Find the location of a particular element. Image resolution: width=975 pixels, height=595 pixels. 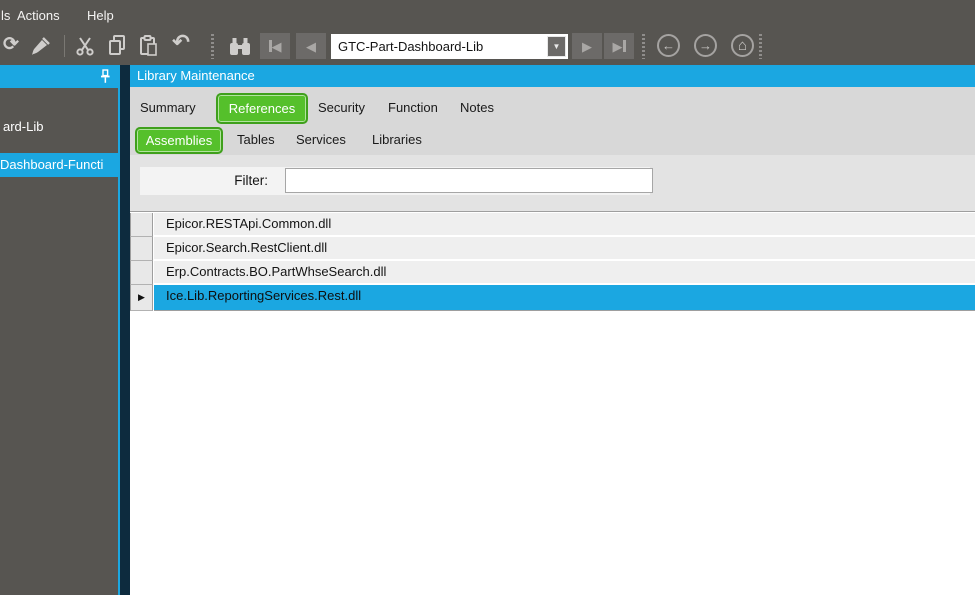

filter-strip: Filter: is located at coordinates (396, 181).